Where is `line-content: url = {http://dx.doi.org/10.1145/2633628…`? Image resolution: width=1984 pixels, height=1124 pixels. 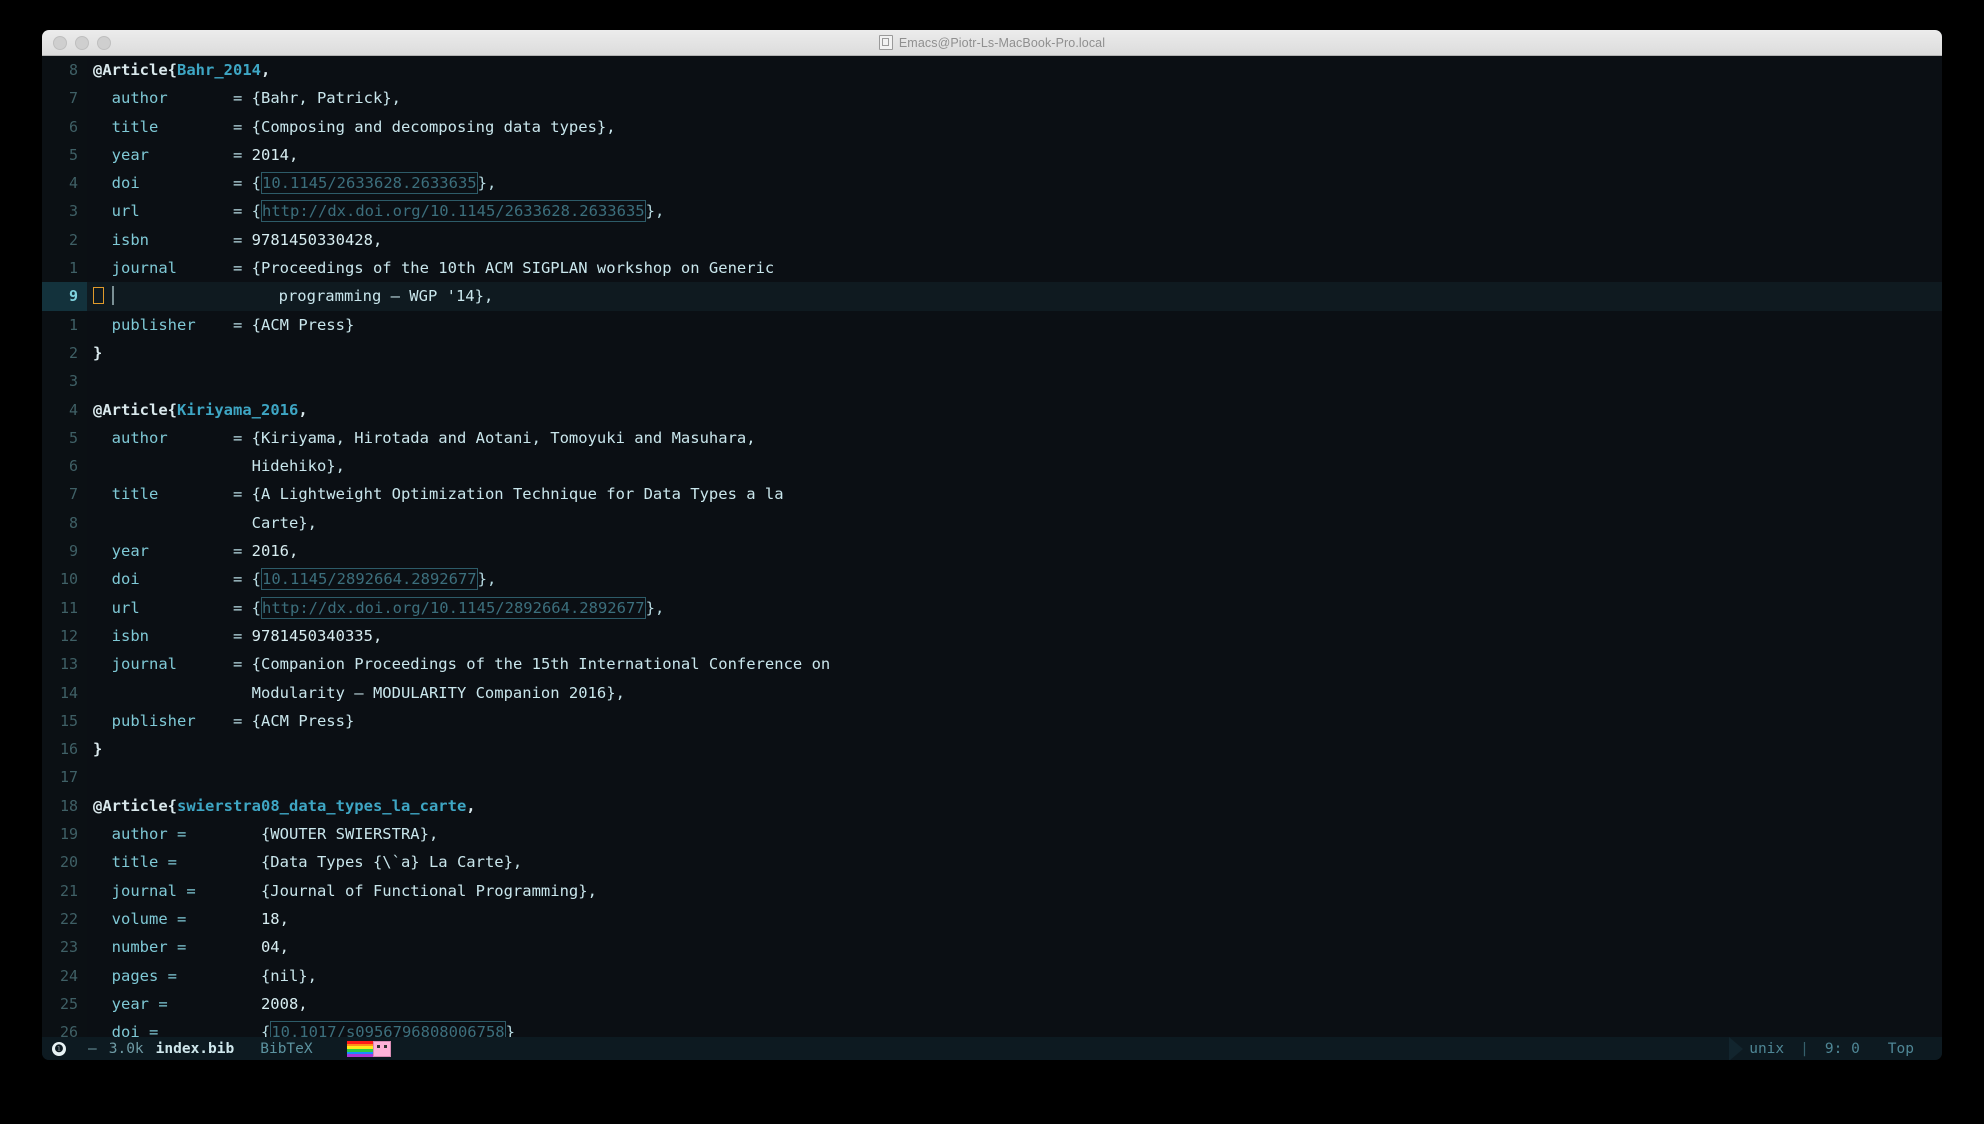 line-content: url = {http://dx.doi.org/10.1145/2633628… is located at coordinates (1014, 211).